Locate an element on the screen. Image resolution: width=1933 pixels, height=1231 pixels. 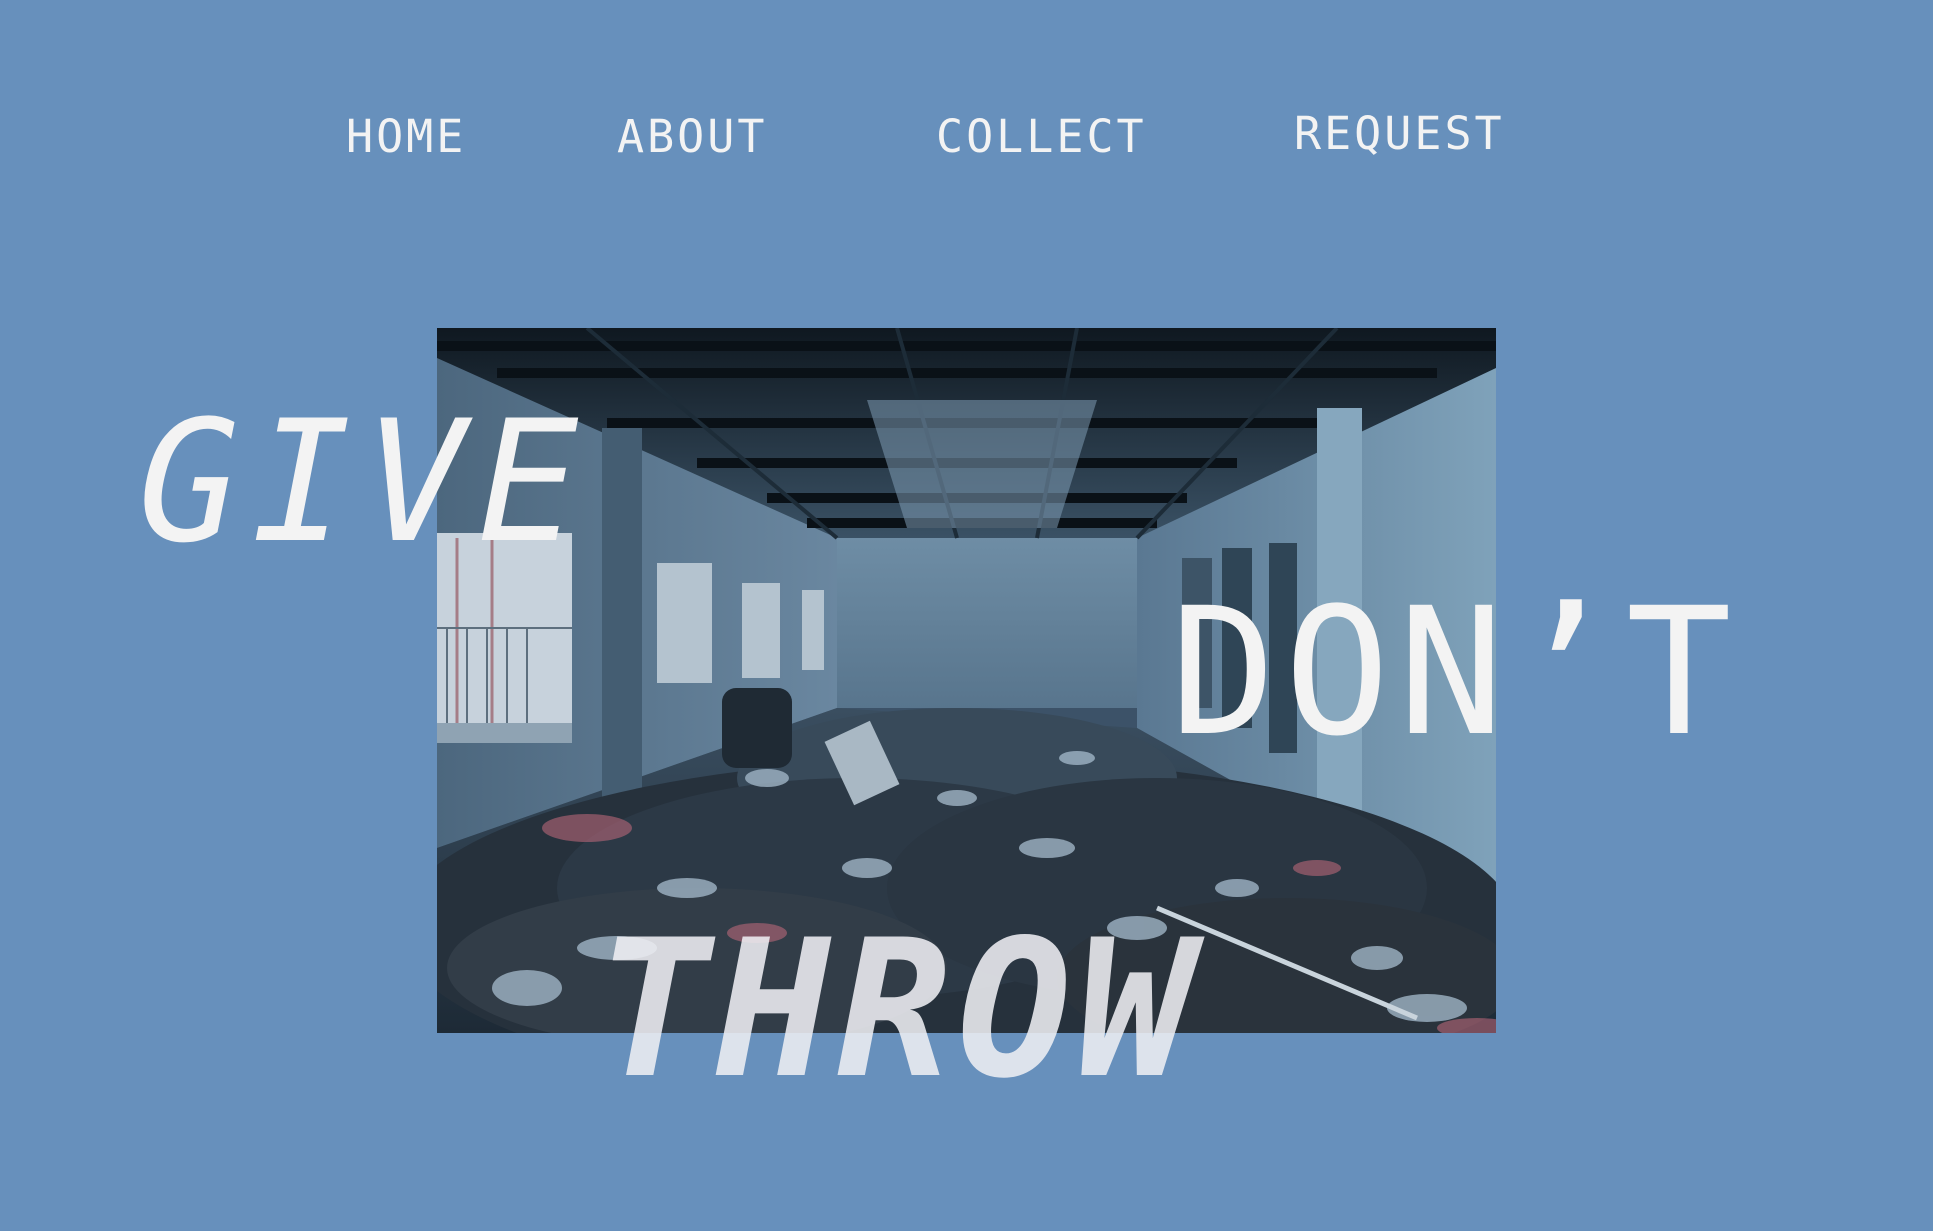
hero-word-dont: DON’T is located at coordinates (1455, 672).